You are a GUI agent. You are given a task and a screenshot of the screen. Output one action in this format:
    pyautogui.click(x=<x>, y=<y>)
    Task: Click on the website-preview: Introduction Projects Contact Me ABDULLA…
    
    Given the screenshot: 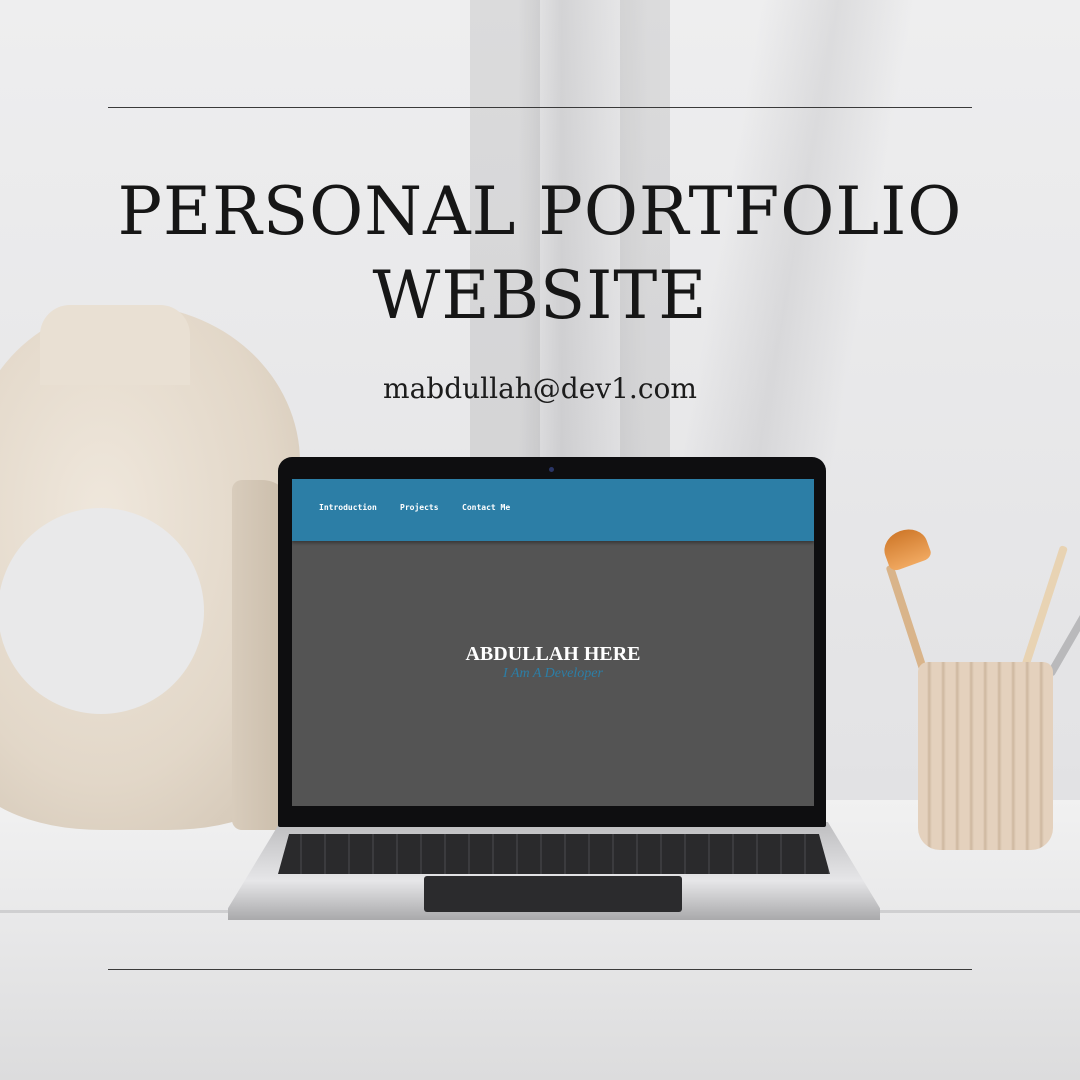 What is the action you would take?
    pyautogui.click(x=553, y=642)
    